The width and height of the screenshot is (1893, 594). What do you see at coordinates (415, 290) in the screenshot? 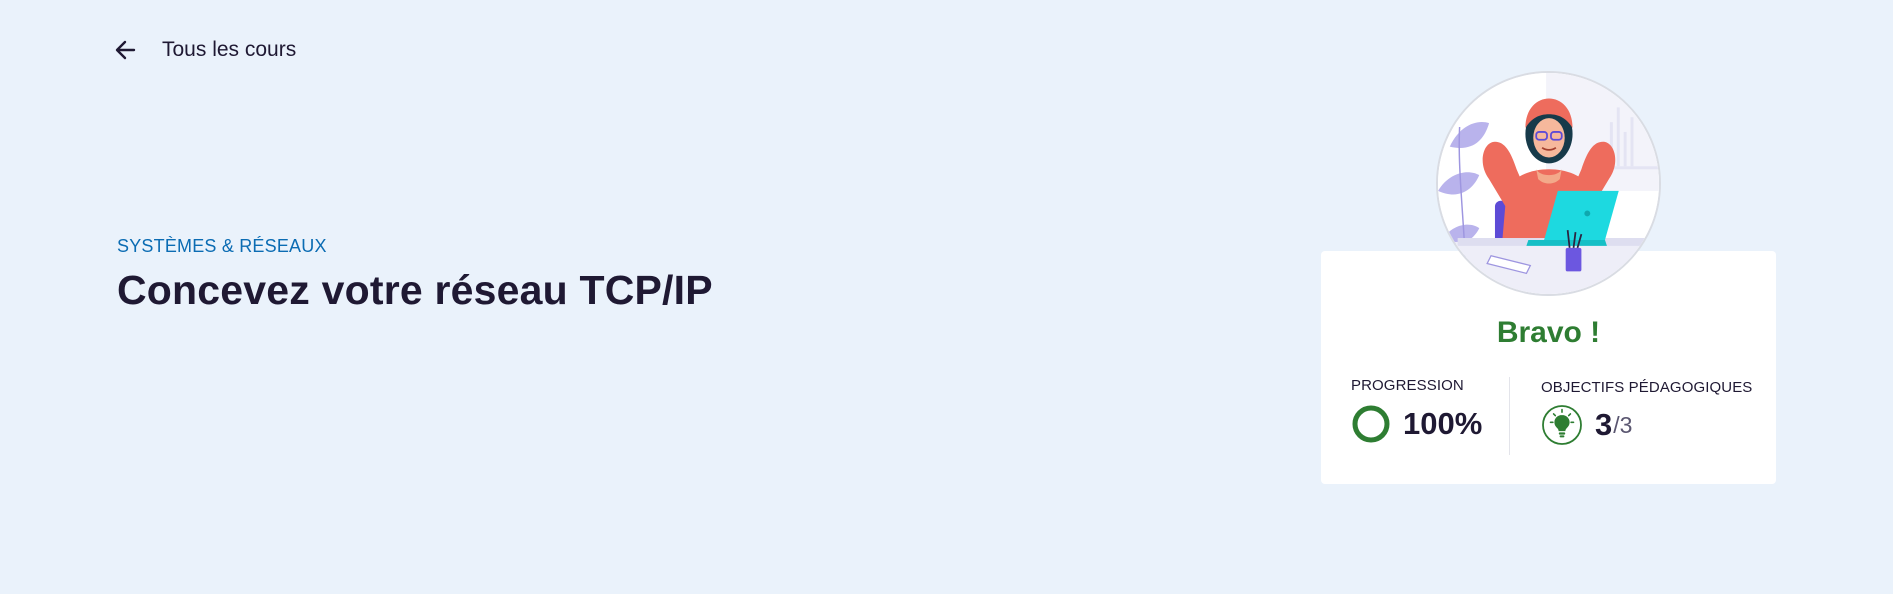
I see `course-title: Concevez votre réseau TCP/IP` at bounding box center [415, 290].